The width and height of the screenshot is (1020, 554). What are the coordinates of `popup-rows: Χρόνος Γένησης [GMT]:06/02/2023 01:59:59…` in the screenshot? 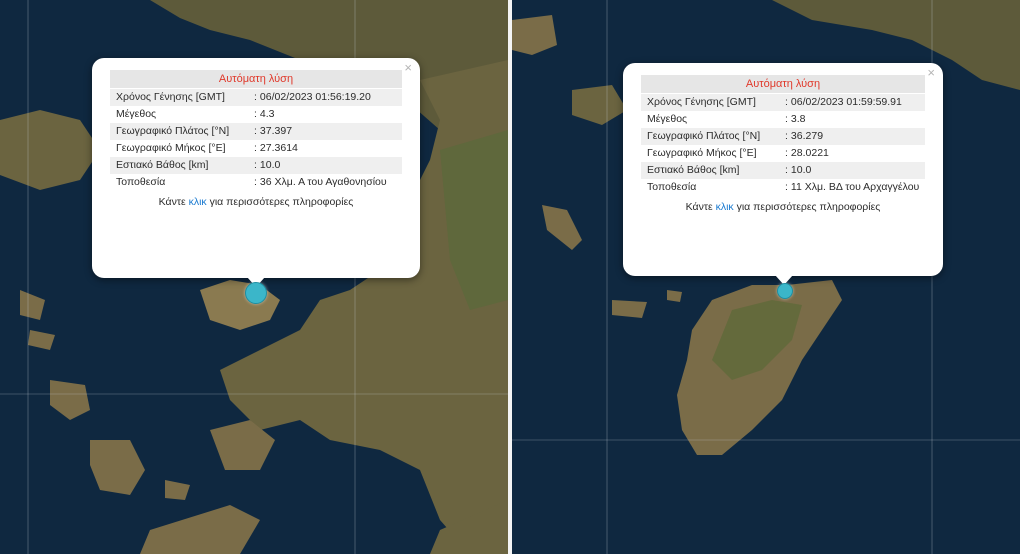 It's located at (783, 145).